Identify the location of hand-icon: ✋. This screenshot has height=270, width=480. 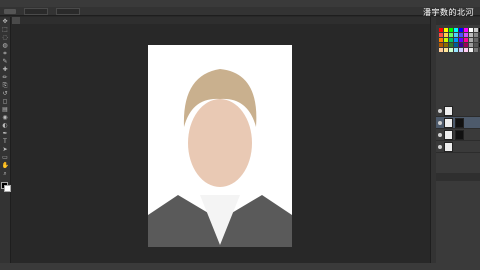
(5, 166).